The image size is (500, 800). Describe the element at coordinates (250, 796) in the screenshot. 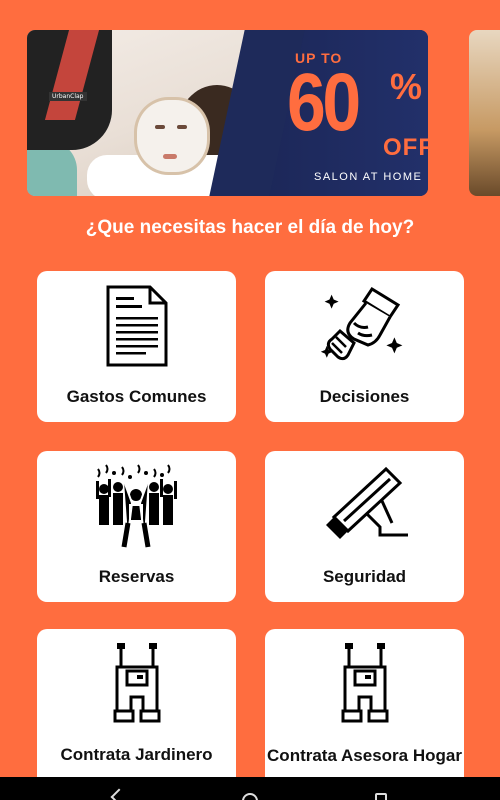

I see `home-icon` at that location.